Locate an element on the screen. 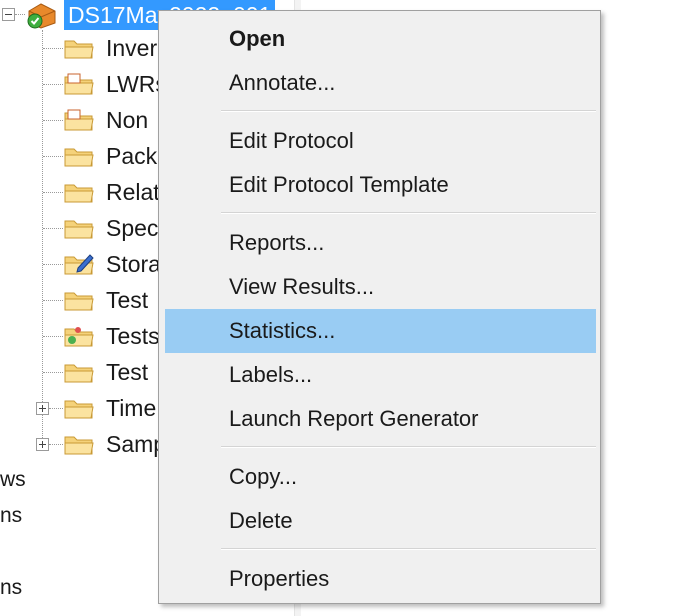 Image resolution: width=692 pixels, height=616 pixels. menu-item-delete: Delete is located at coordinates (380, 521).